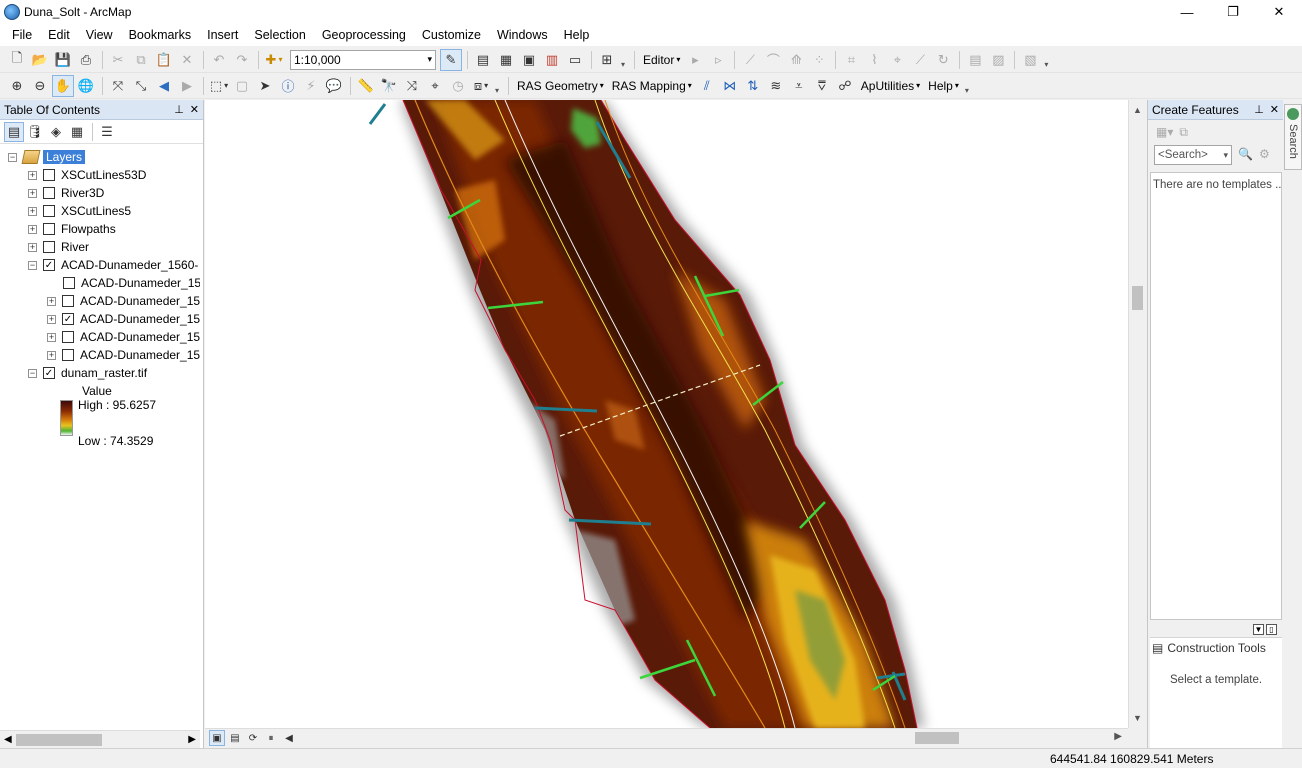 Image resolution: width=1302 pixels, height=768 pixels. I want to click on menu-bookmarks: Bookmarks, so click(160, 35).